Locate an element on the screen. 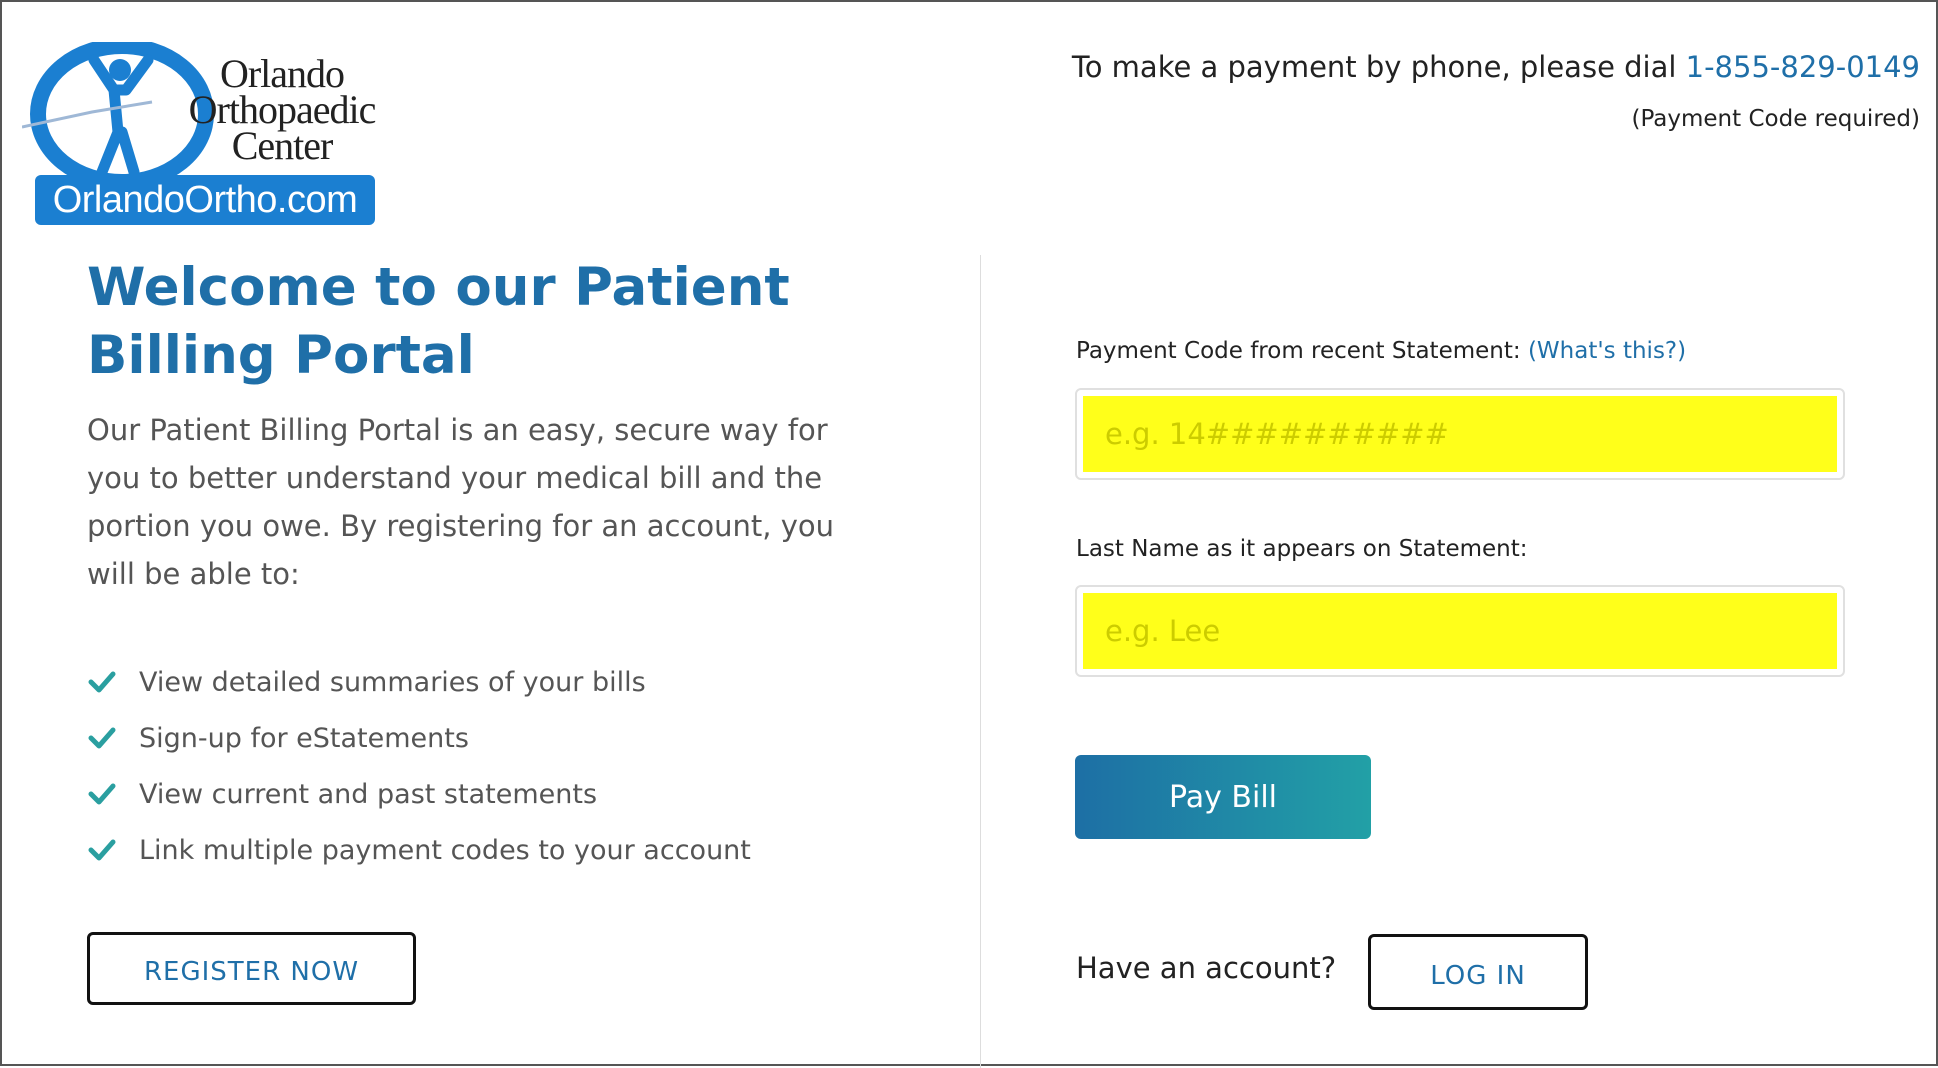  list-item: View current and past statements is located at coordinates (419, 794).